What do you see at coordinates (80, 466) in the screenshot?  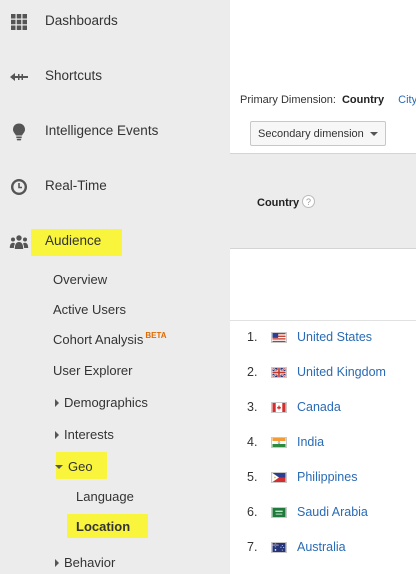 I see `geo-label: Geo` at bounding box center [80, 466].